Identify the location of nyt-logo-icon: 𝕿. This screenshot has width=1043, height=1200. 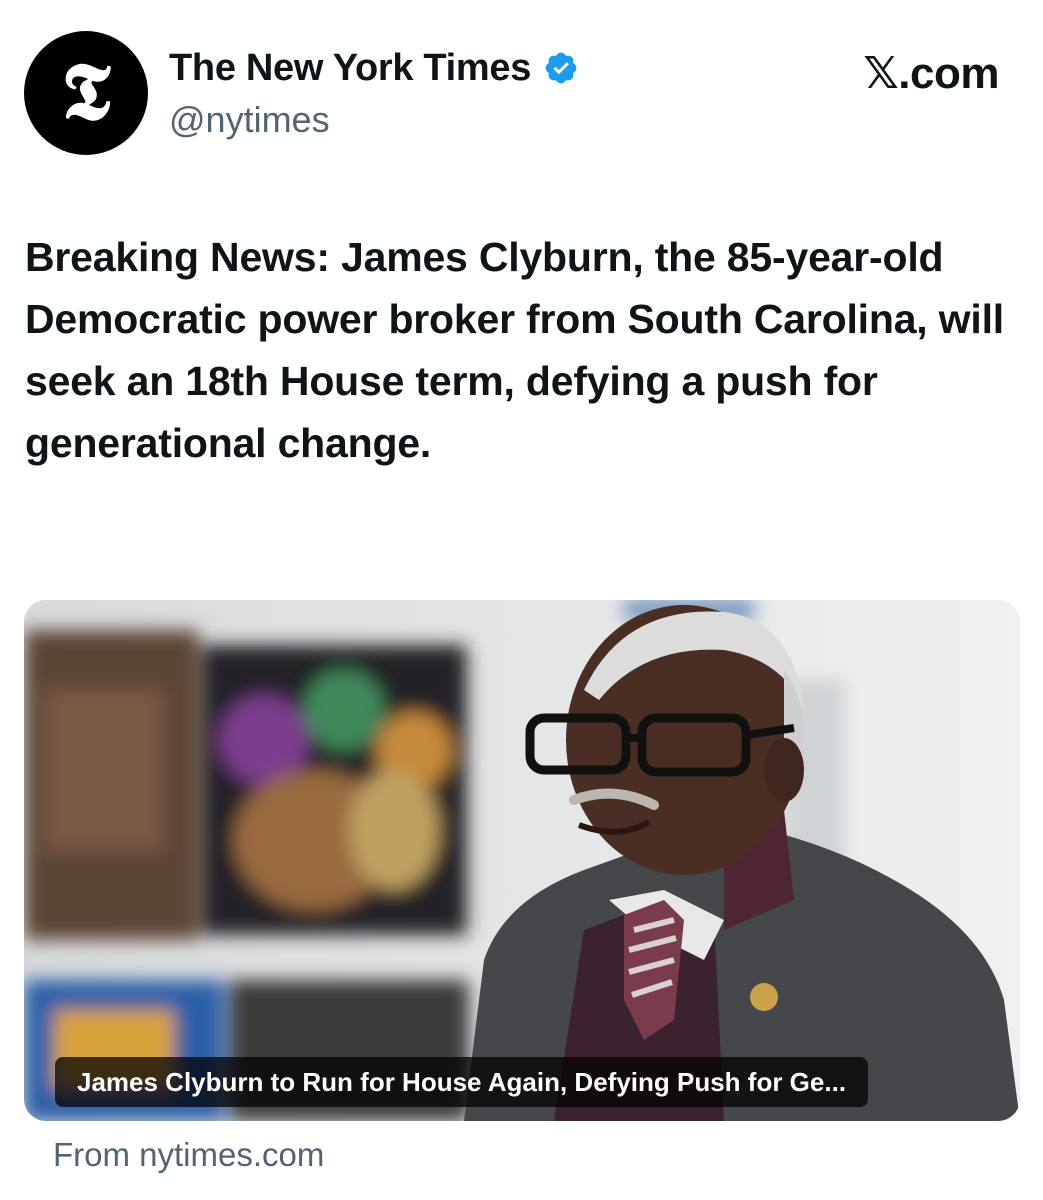
(86, 91).